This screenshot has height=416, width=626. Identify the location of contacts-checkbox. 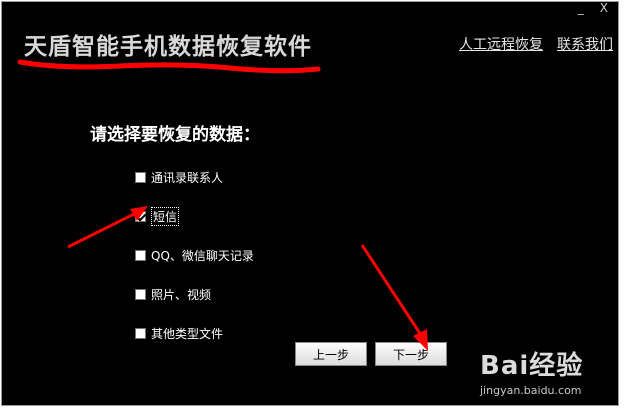
(140, 177).